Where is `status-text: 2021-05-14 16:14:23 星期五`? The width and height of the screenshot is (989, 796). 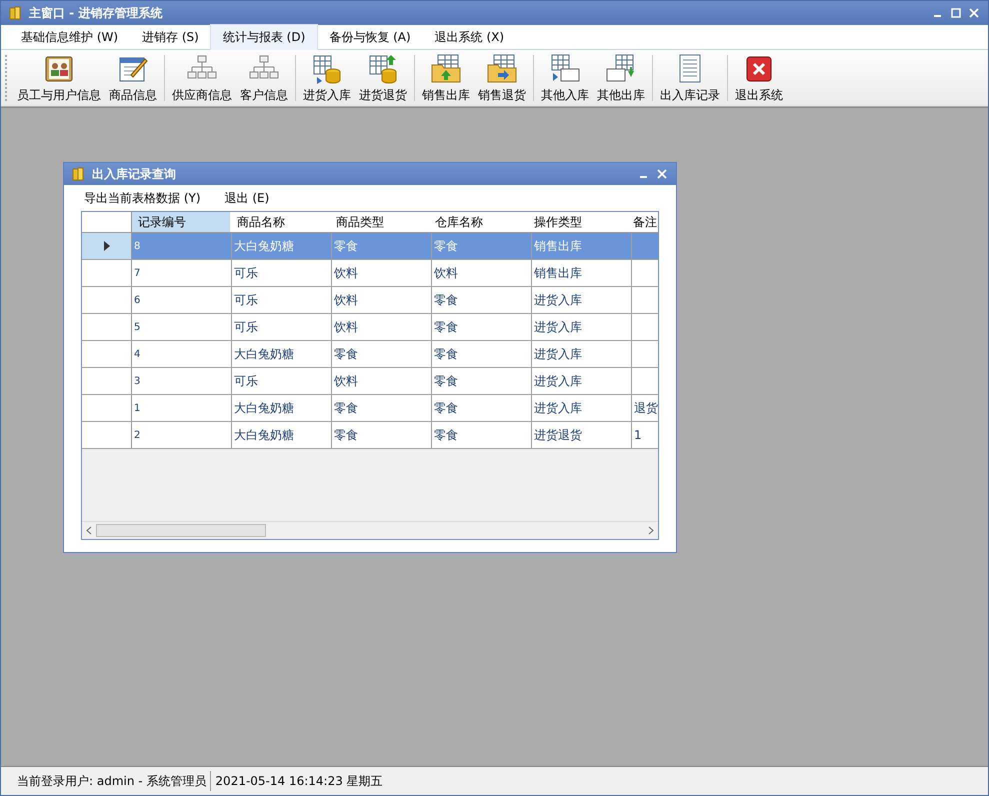 status-text: 2021-05-14 16:14:23 星期五 is located at coordinates (299, 781).